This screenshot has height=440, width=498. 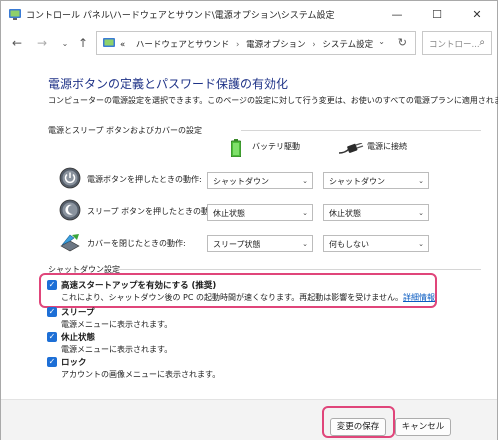 I want to click on lock-option-description: アカウントの画像メニューに表示されます。, so click(x=141, y=374).